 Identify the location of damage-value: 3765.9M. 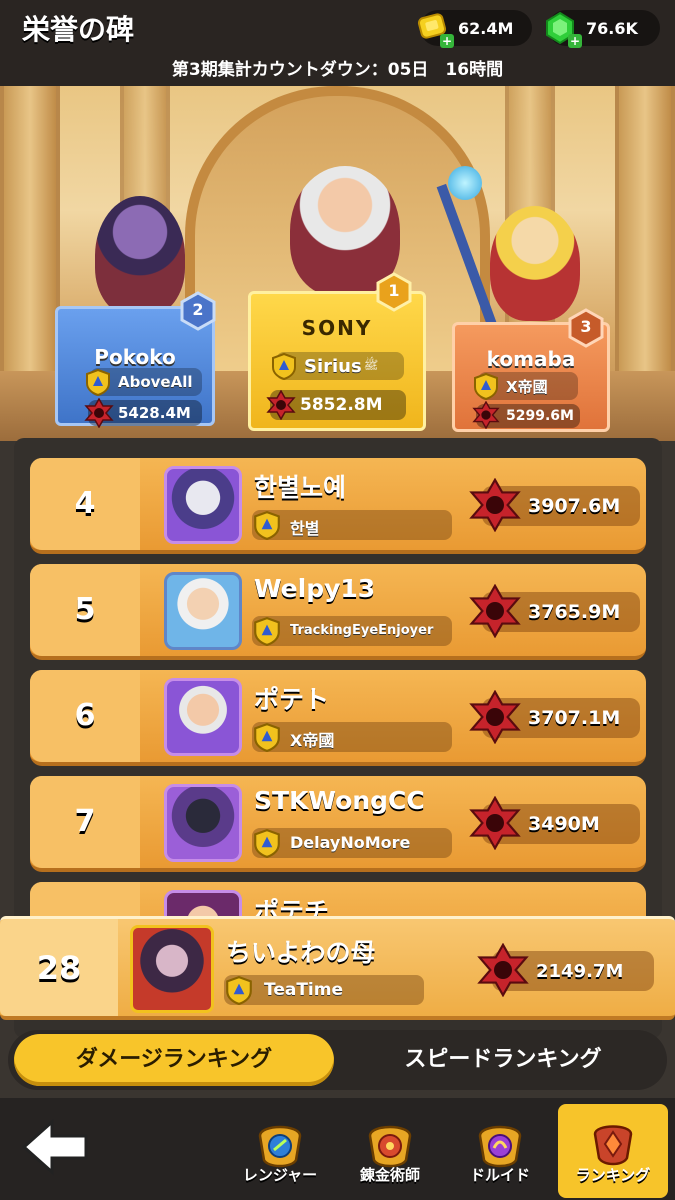
(574, 612).